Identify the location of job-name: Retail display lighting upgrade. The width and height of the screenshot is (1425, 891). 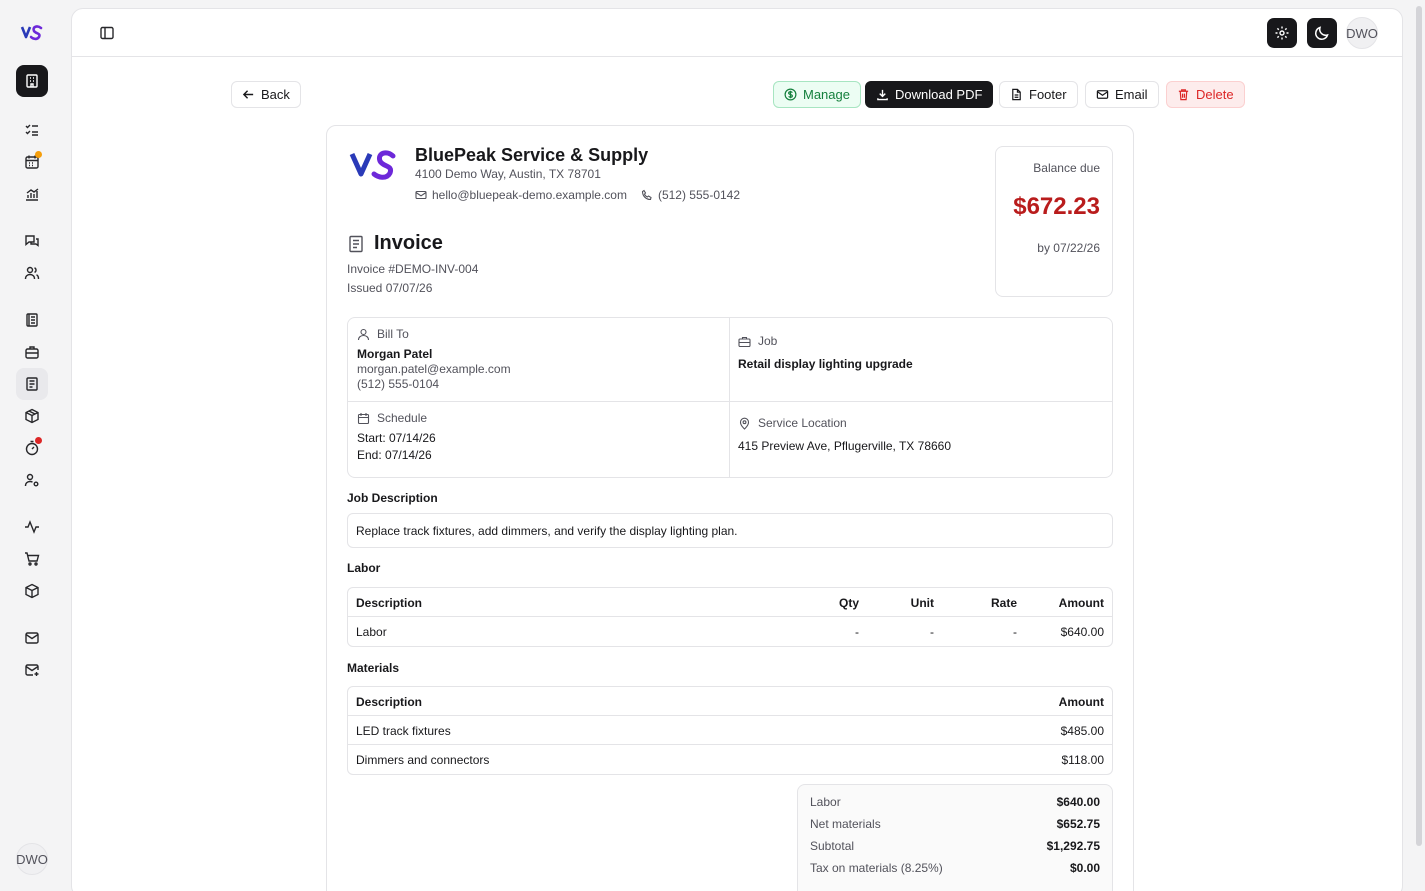
(920, 364).